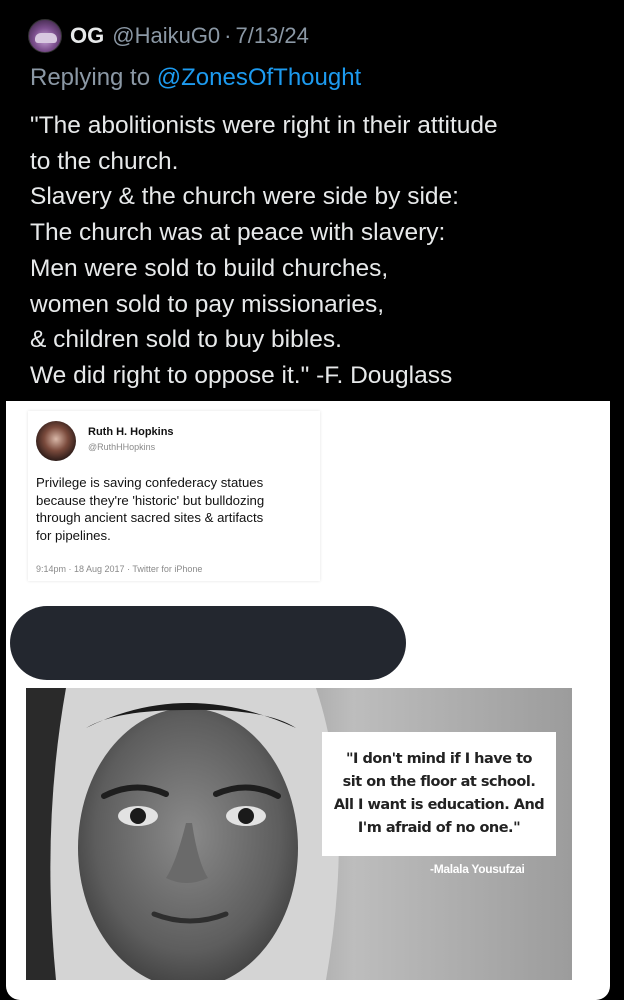 The image size is (624, 1000). What do you see at coordinates (131, 432) in the screenshot?
I see `embedded-display-name: Ruth H. Hopkins` at bounding box center [131, 432].